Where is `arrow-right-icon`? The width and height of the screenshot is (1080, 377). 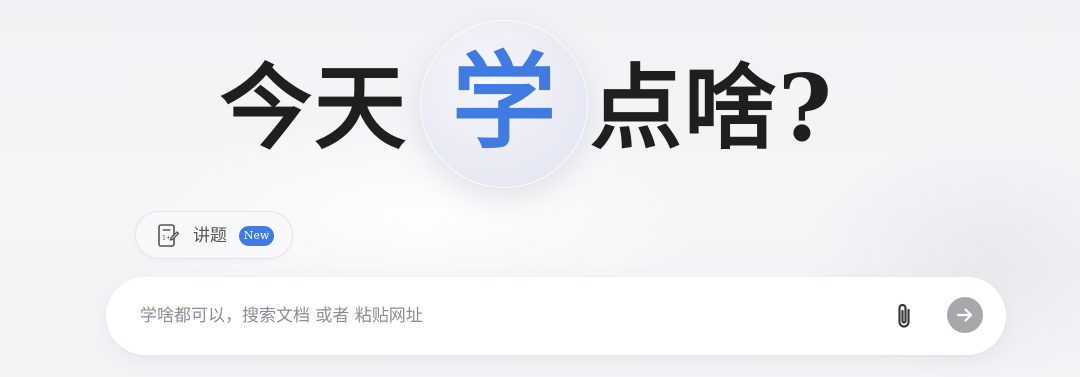
arrow-right-icon is located at coordinates (964, 315).